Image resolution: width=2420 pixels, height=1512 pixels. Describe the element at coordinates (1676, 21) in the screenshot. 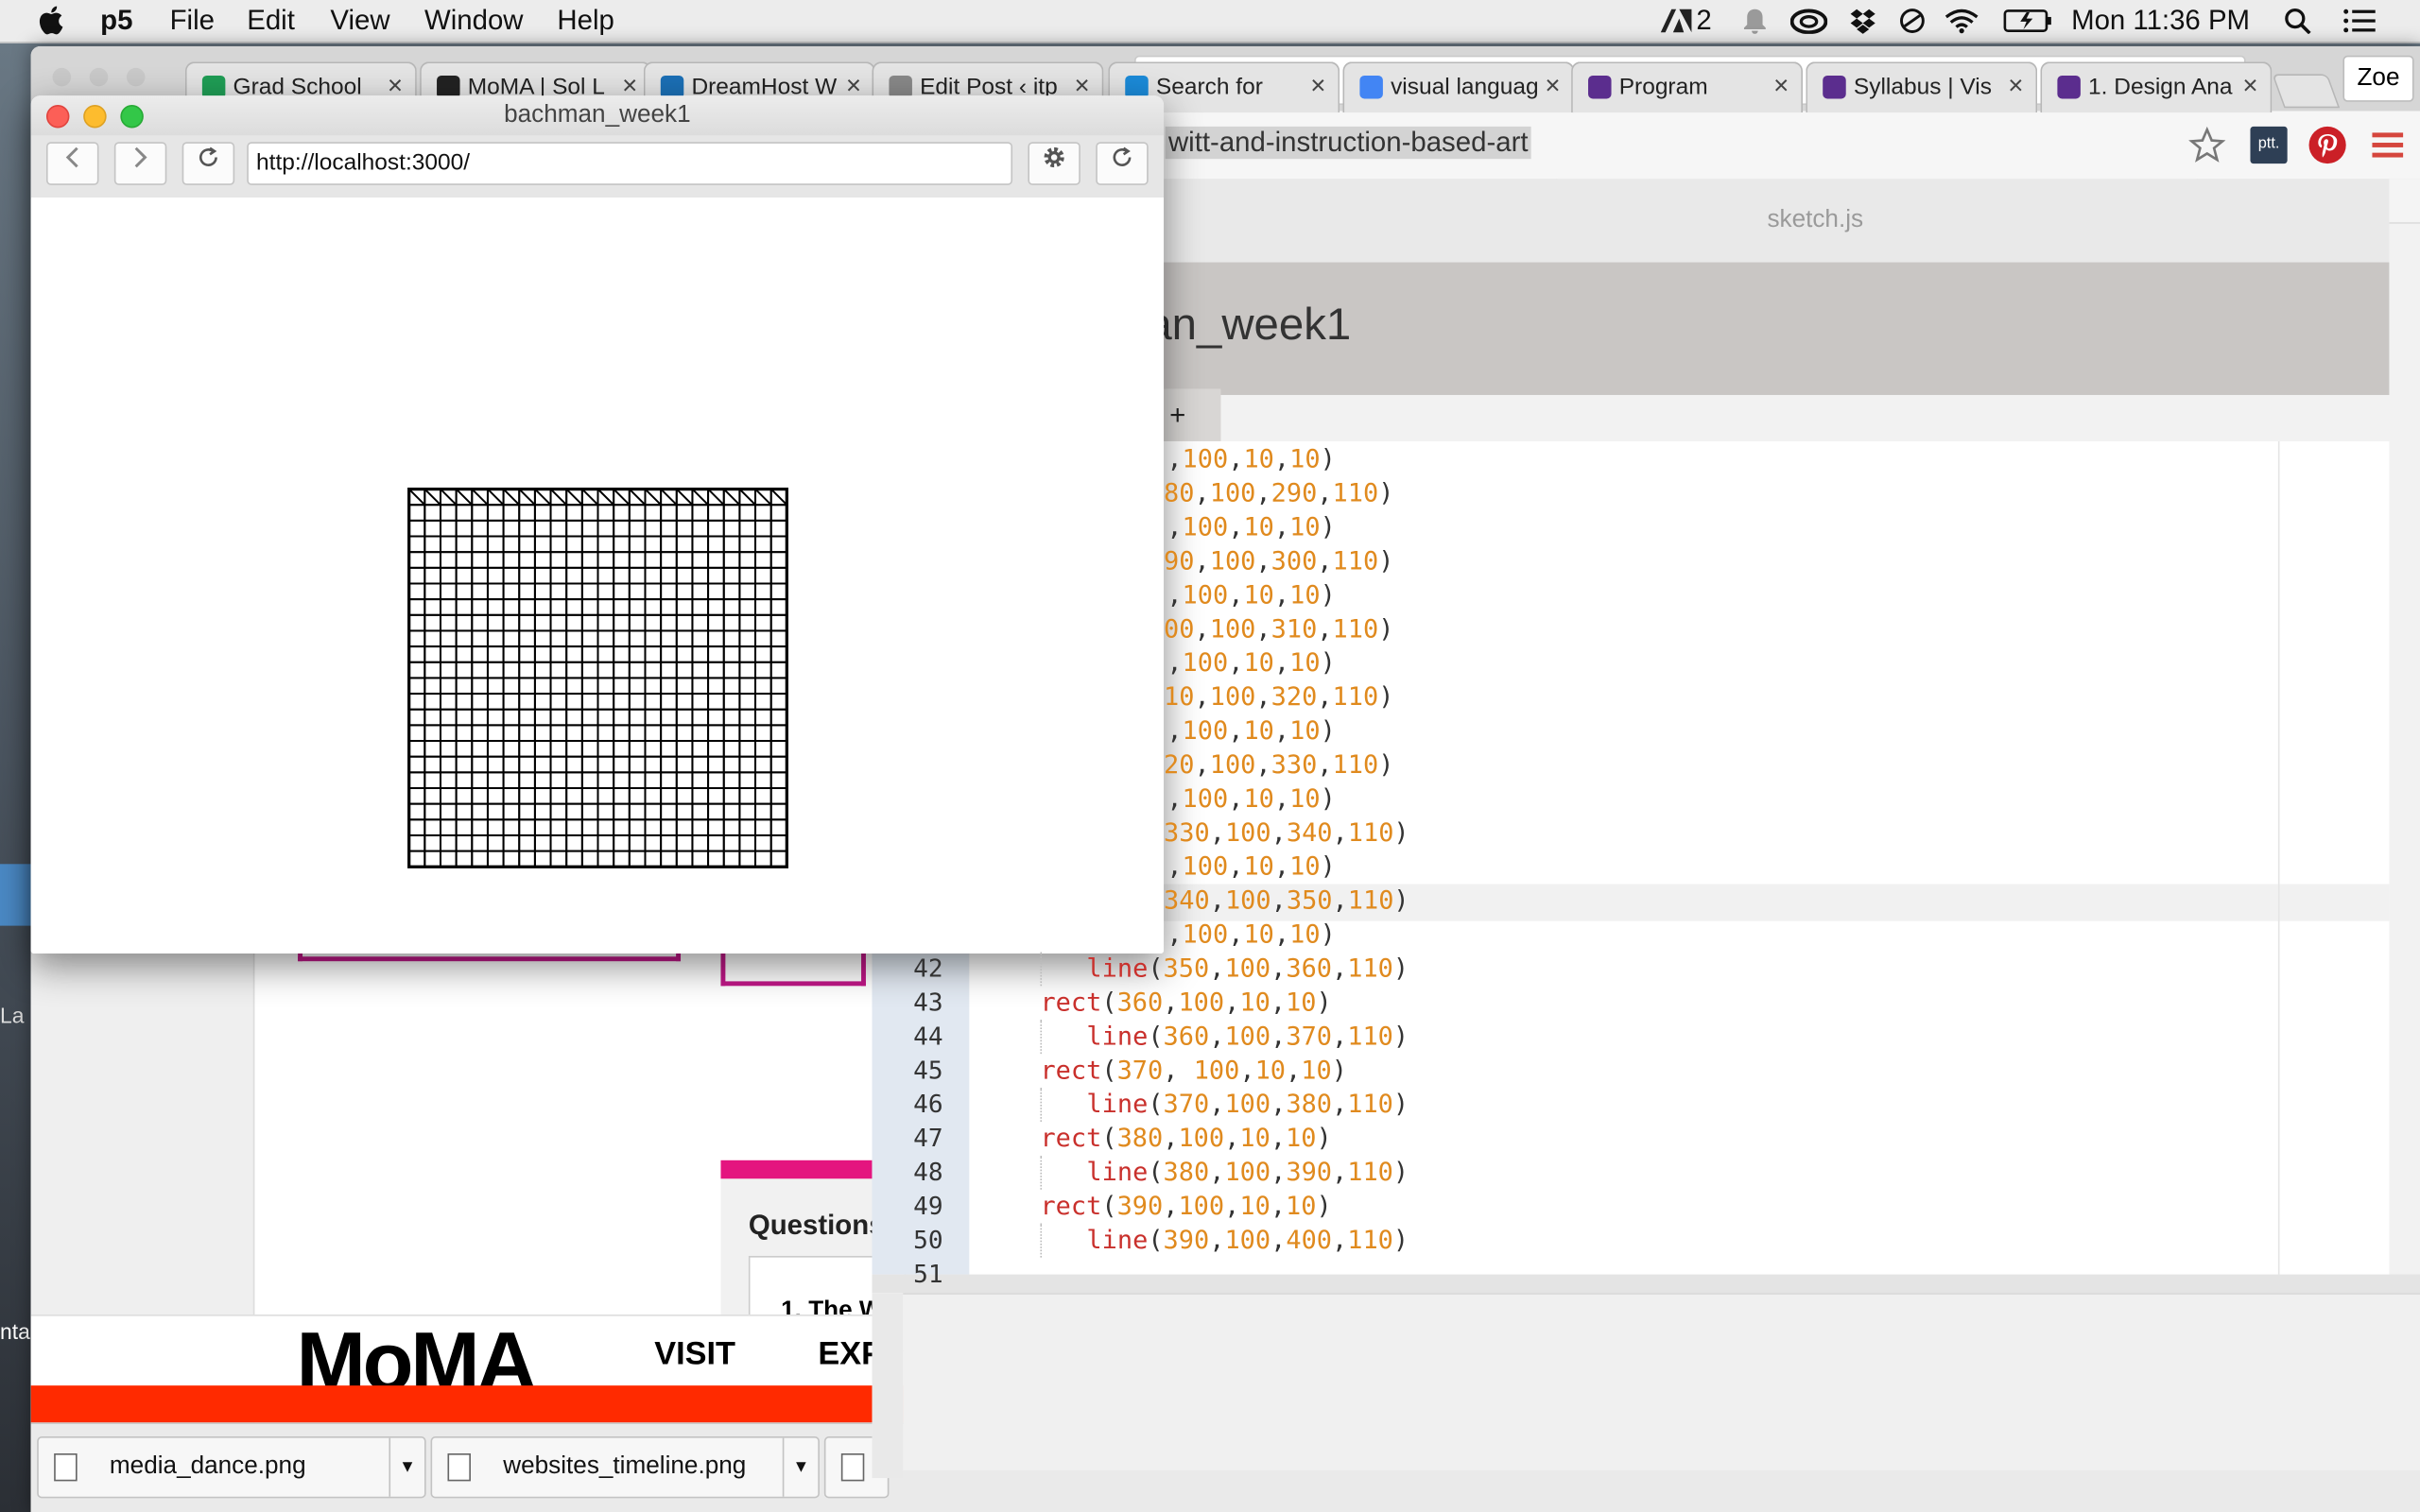

I see `adobe-icon` at that location.